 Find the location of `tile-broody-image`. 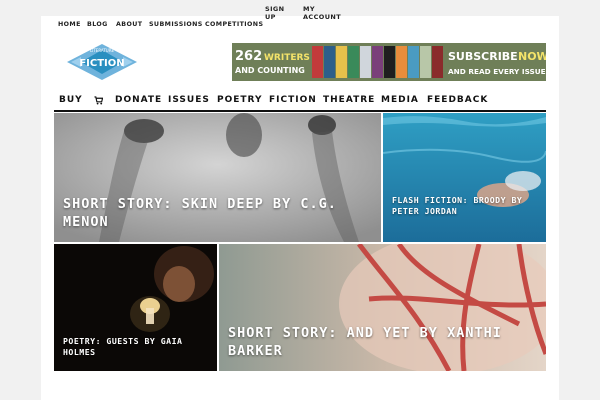

tile-broody-image is located at coordinates (464, 177).